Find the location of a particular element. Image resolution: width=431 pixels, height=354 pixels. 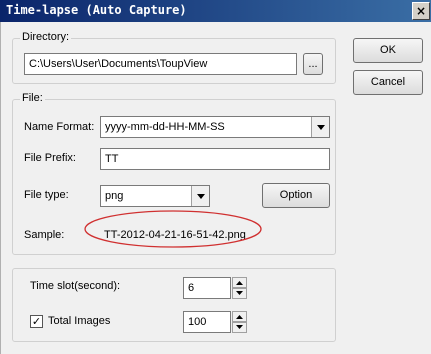

file-group-label: File: is located at coordinates (32, 98).